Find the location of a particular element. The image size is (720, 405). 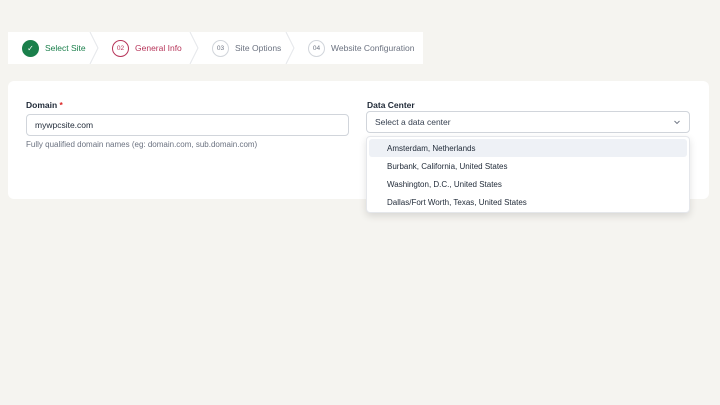

data-center-label: Data Center is located at coordinates (391, 105).